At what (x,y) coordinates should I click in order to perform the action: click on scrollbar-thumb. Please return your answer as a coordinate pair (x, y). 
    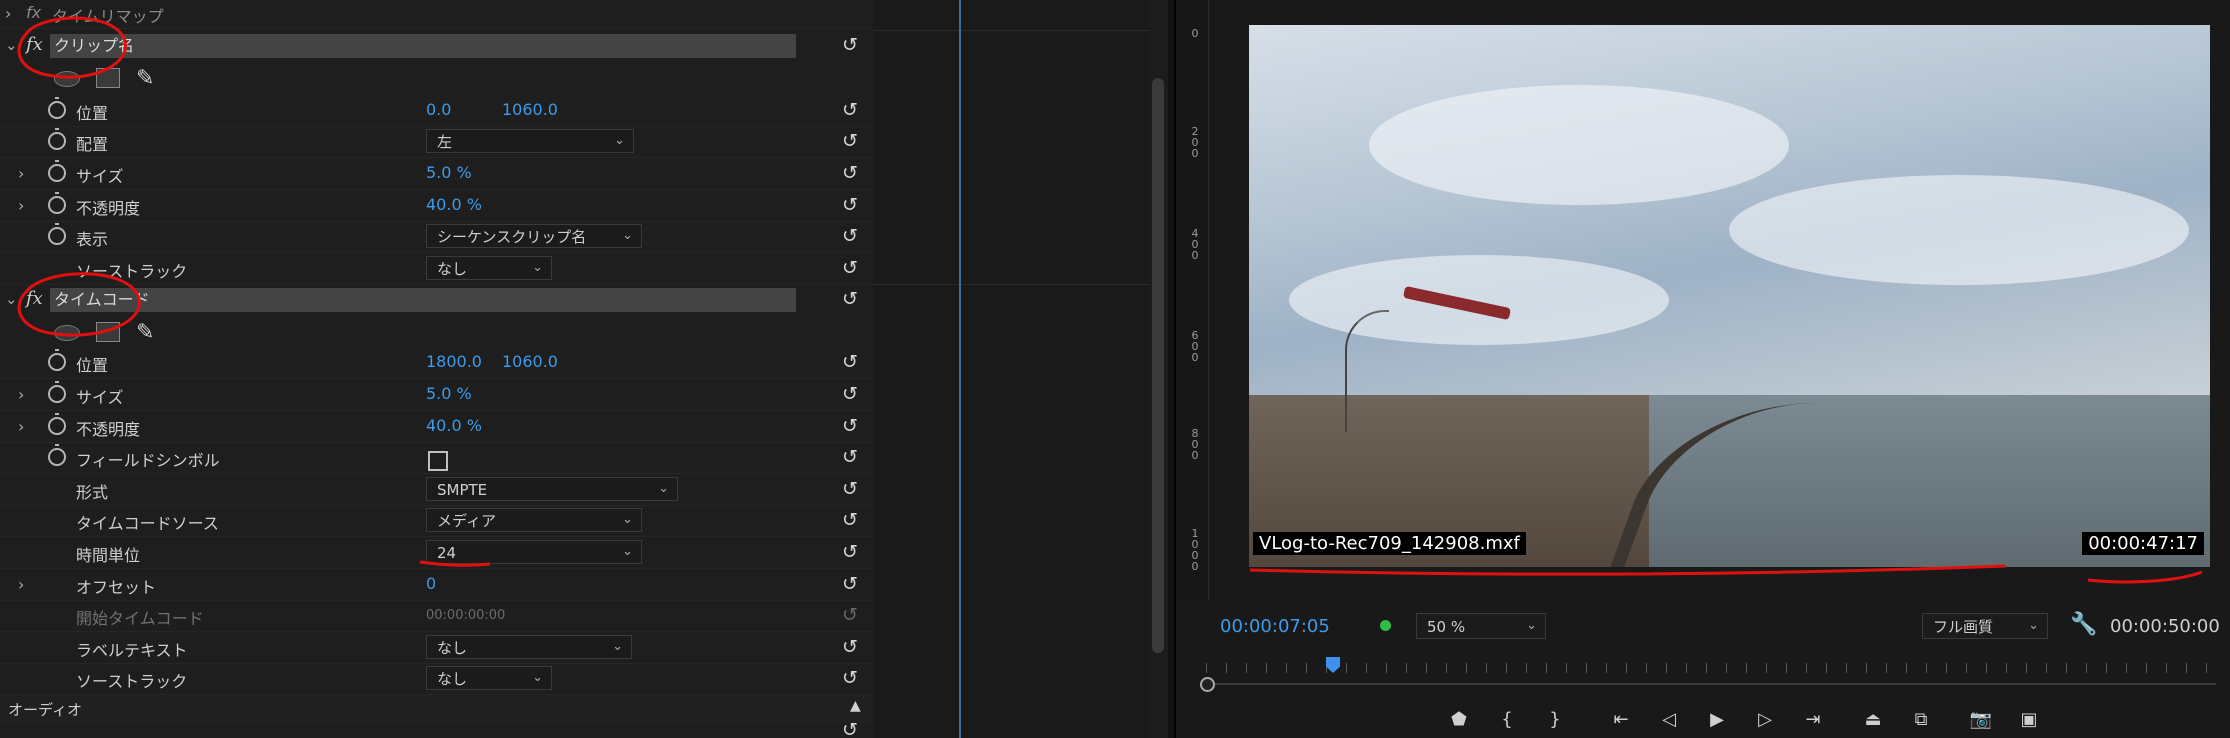
    Looking at the image, I should click on (1158, 365).